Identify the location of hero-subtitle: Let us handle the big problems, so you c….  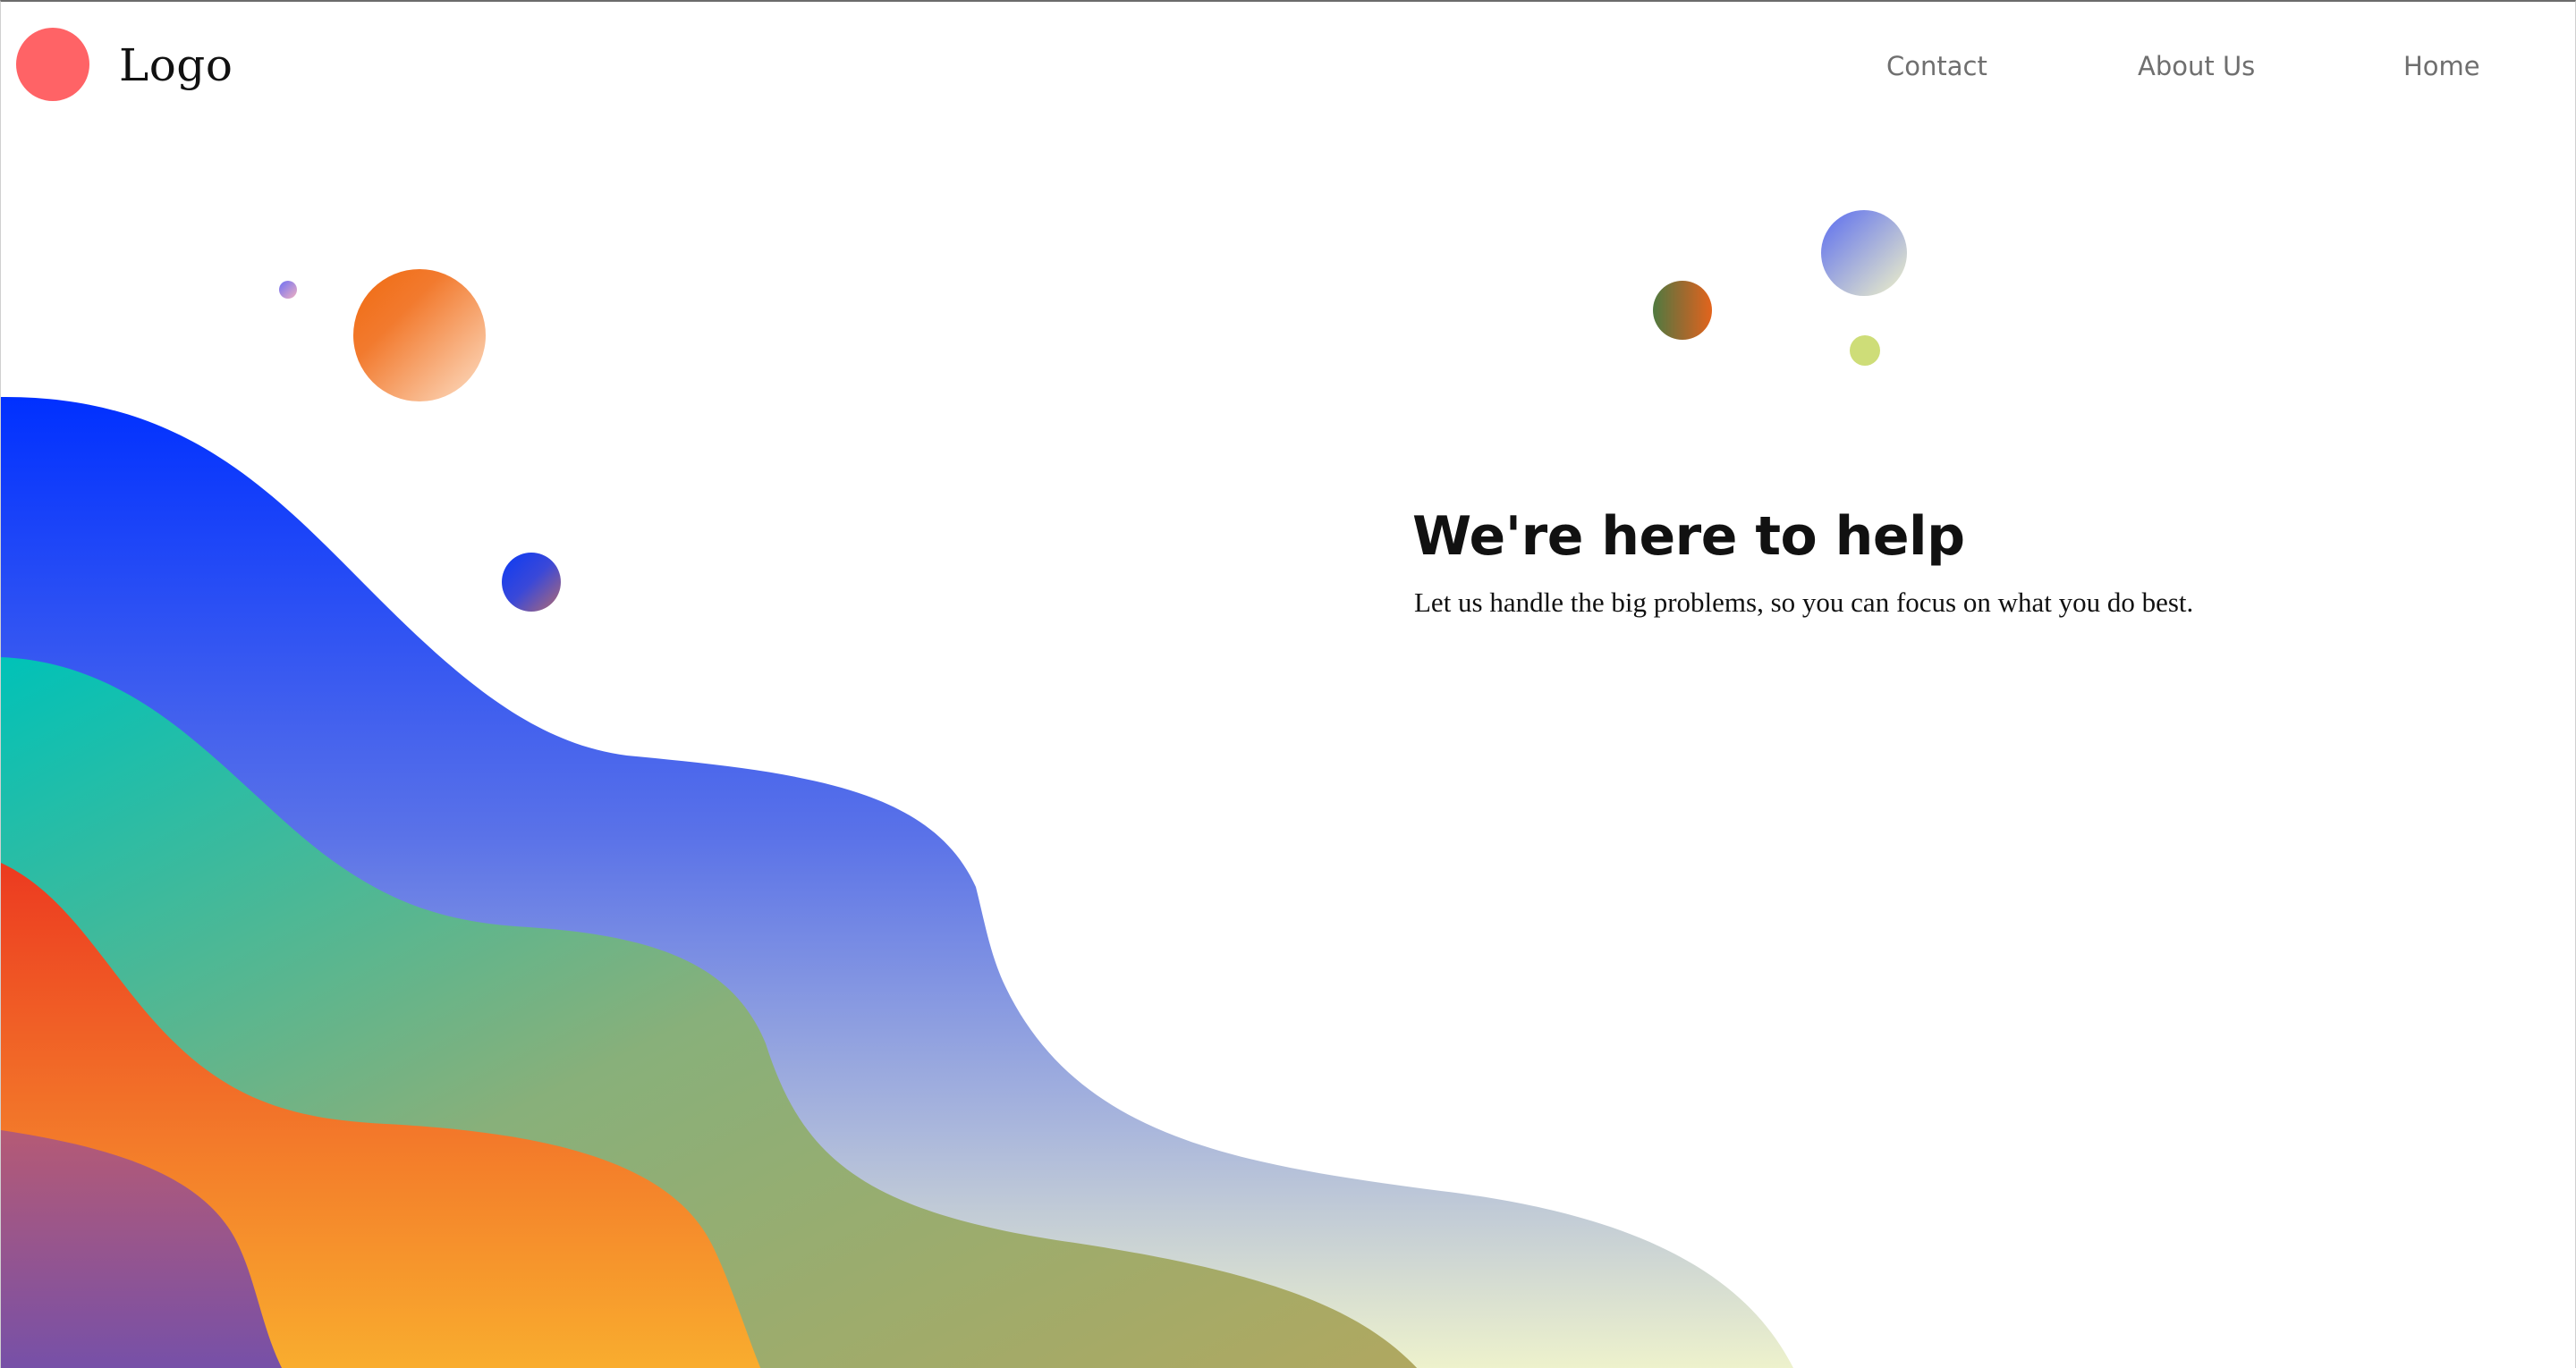
(1804, 603).